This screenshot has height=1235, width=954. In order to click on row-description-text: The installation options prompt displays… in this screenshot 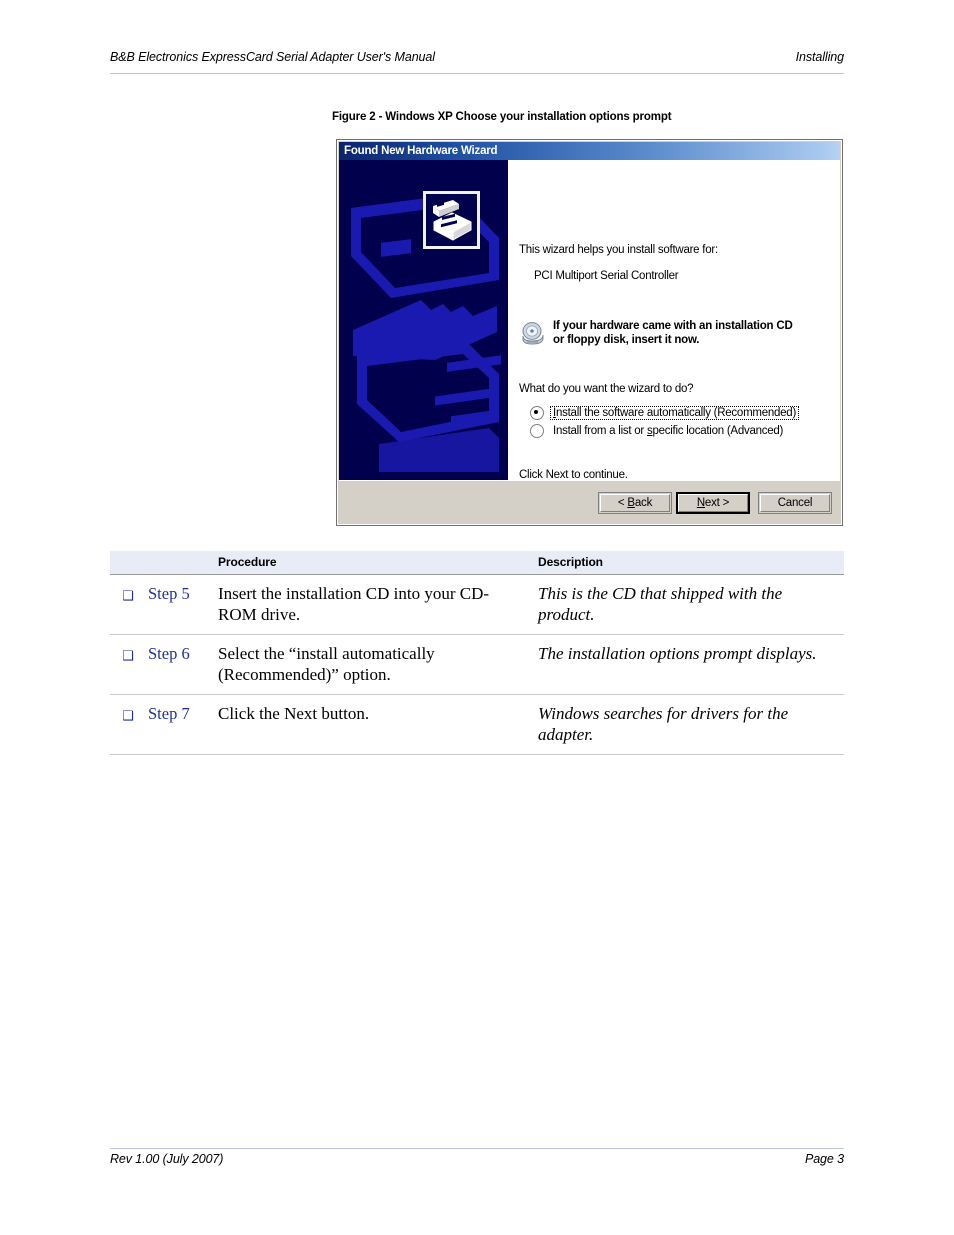, I will do `click(691, 664)`.